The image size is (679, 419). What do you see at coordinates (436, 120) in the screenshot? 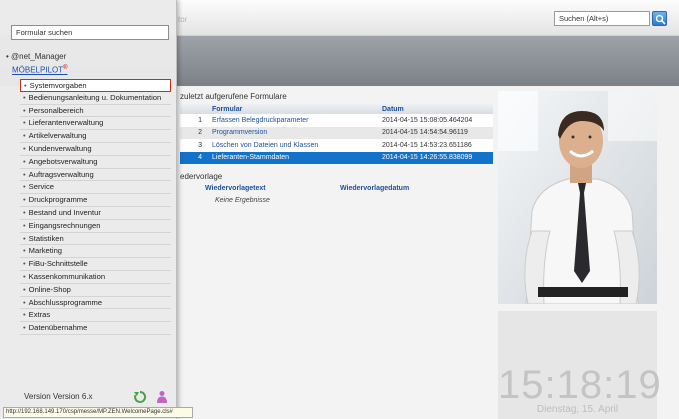
I see `row-date: 2014-04-15 15:08:05.464204` at bounding box center [436, 120].